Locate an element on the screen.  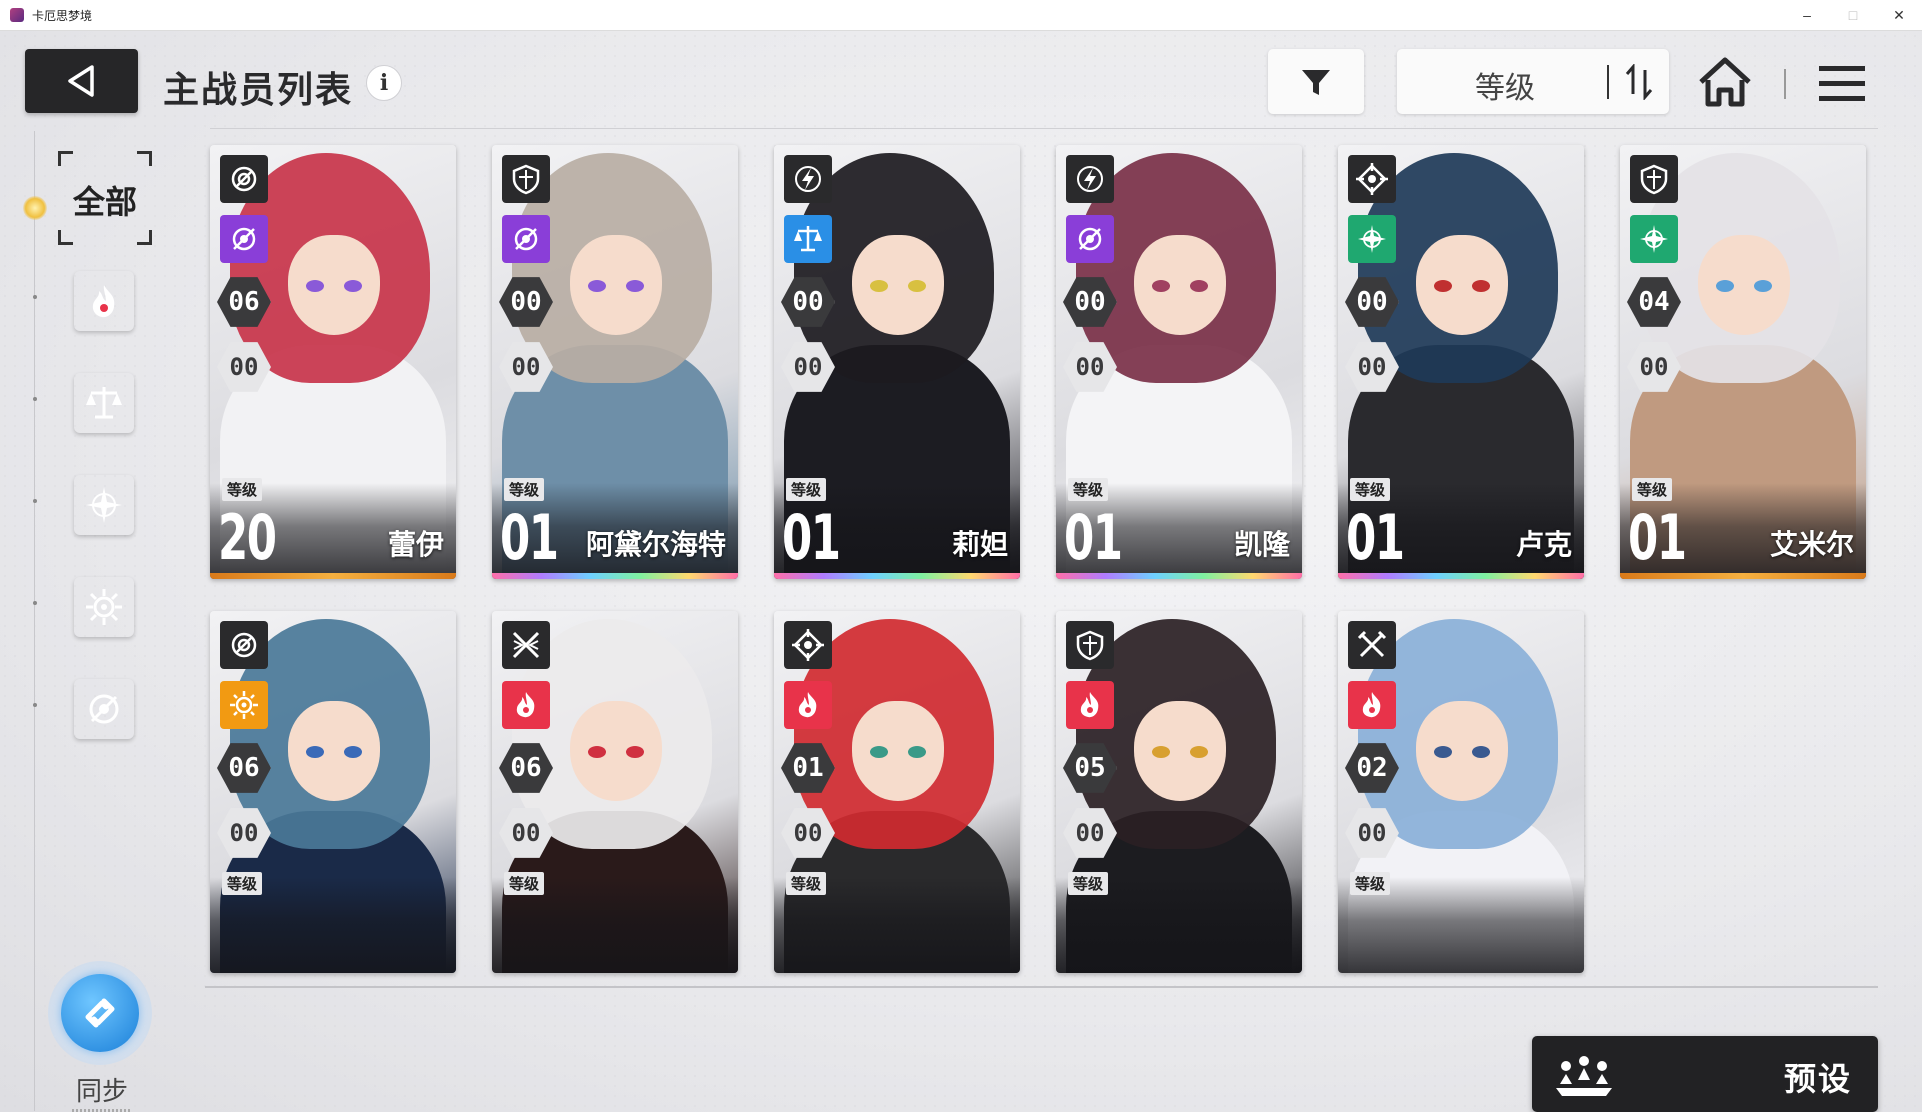
element-order-icon is located at coordinates (1654, 239).